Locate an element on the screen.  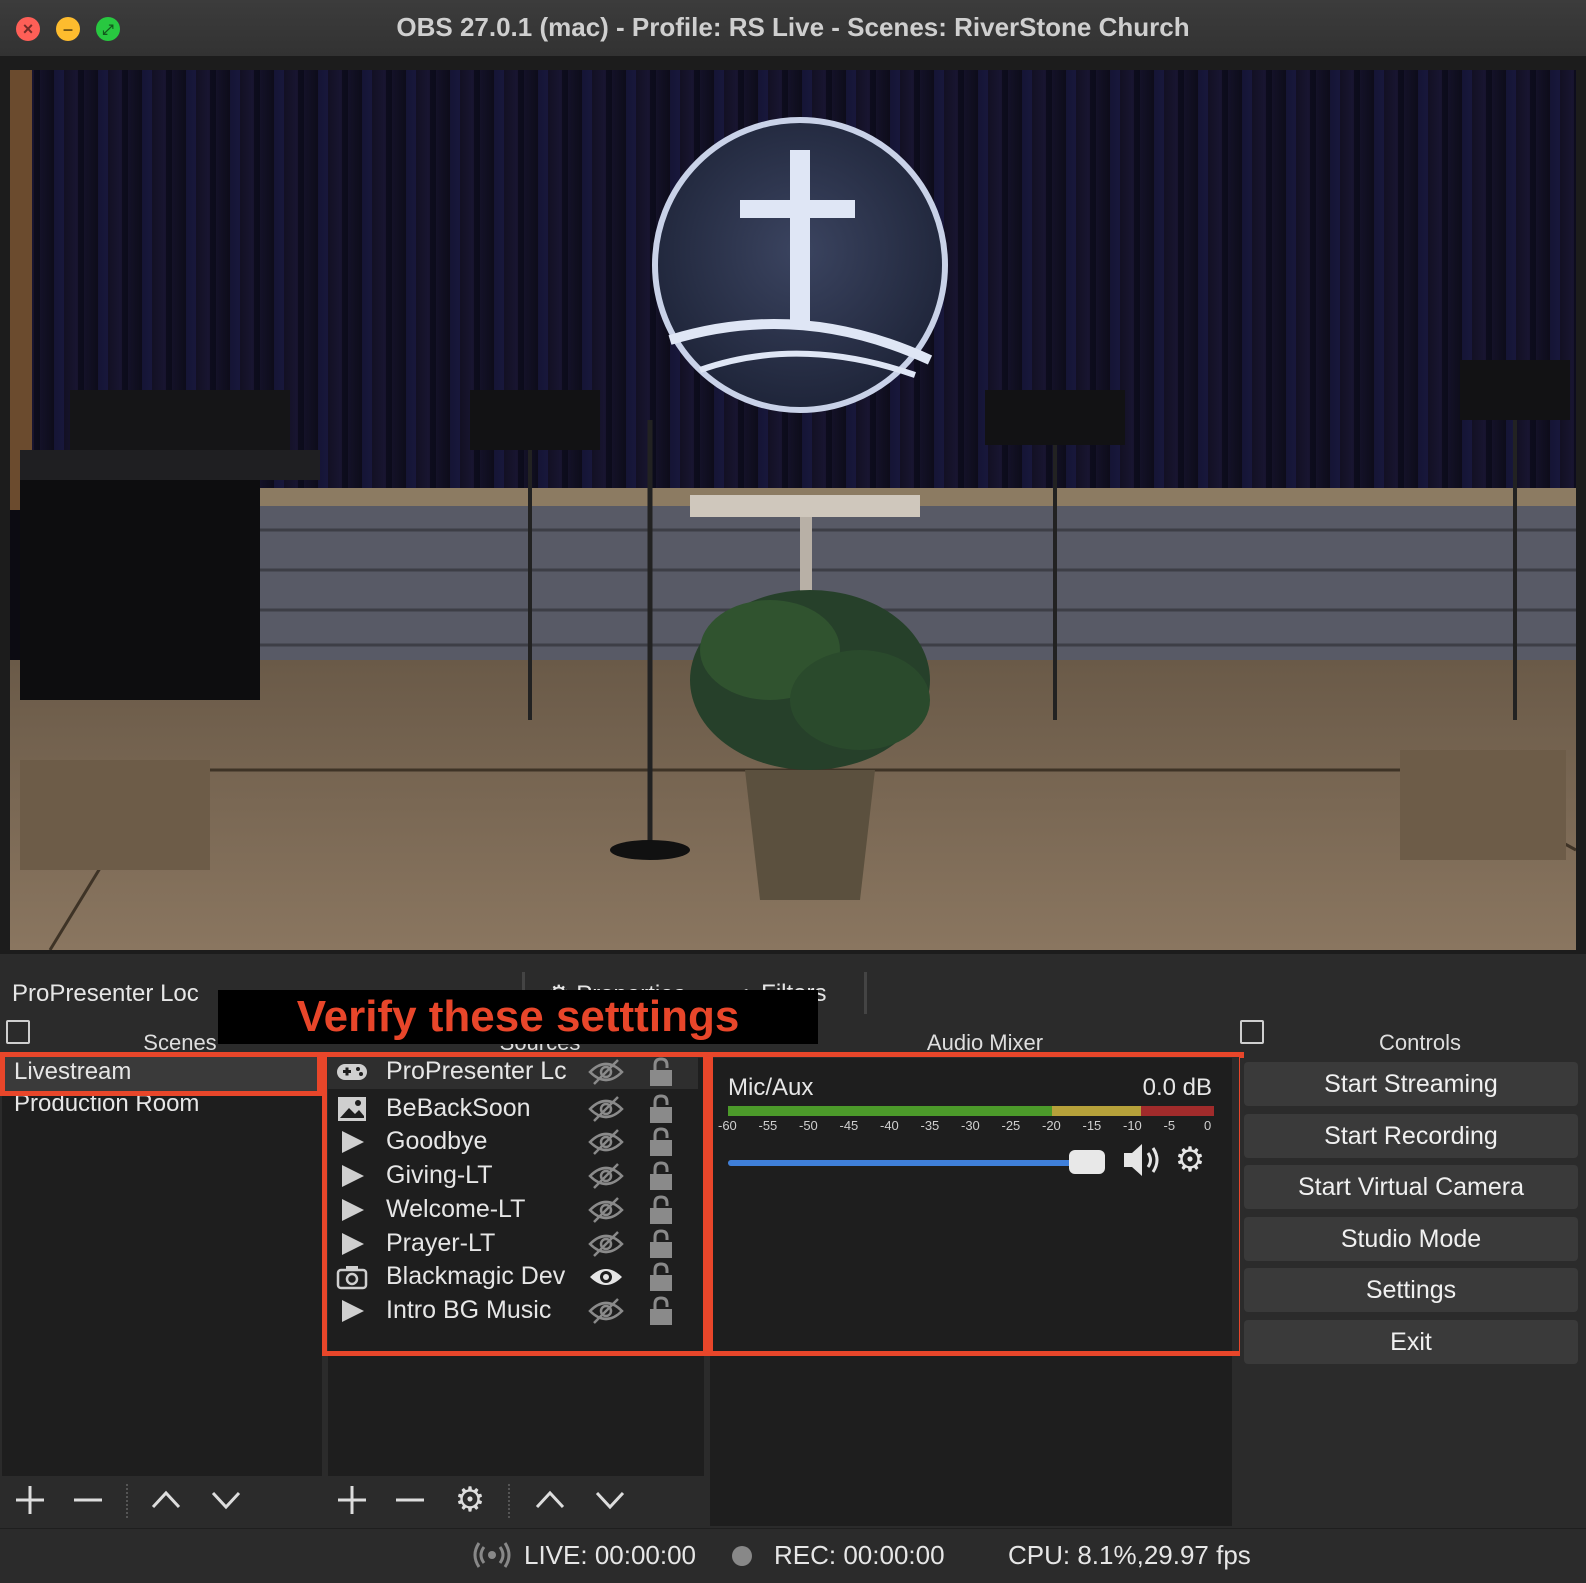
start-virtual-camera-button: Start Virtual Camera is located at coordinates (1411, 1187).